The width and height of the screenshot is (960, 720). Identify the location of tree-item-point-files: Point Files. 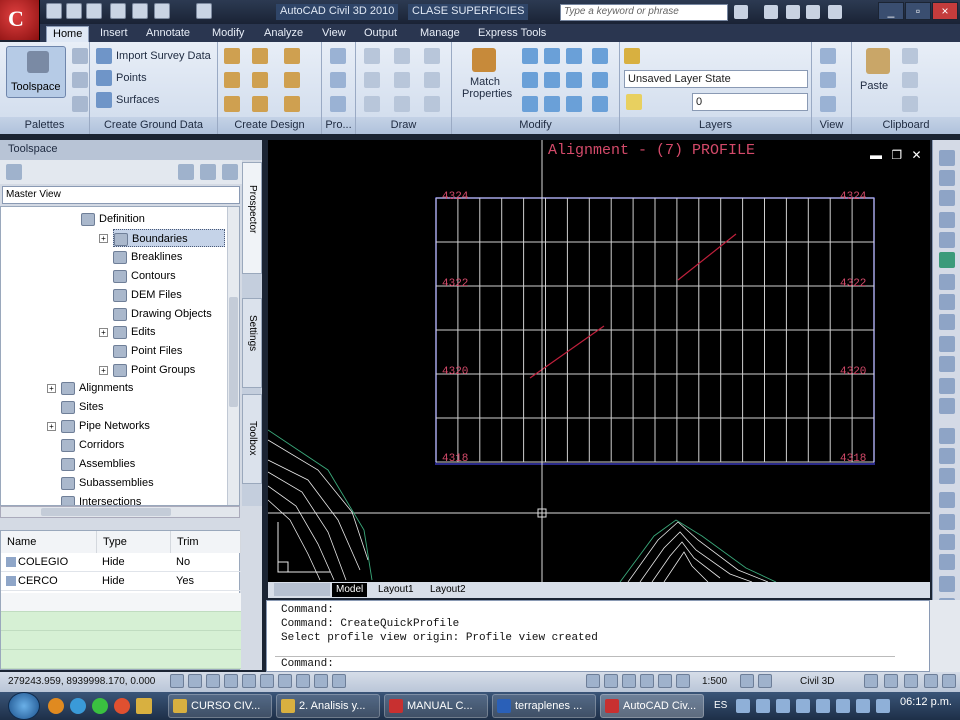
(147, 351).